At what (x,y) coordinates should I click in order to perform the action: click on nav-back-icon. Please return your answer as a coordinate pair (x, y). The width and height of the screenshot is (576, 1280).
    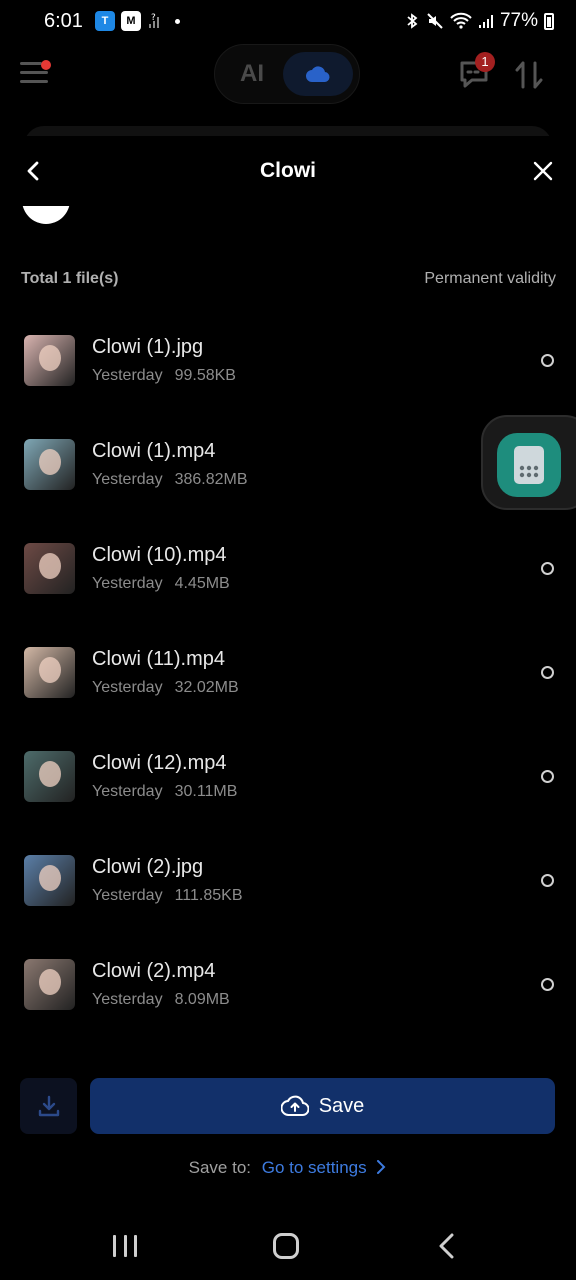
    Looking at the image, I should click on (447, 1246).